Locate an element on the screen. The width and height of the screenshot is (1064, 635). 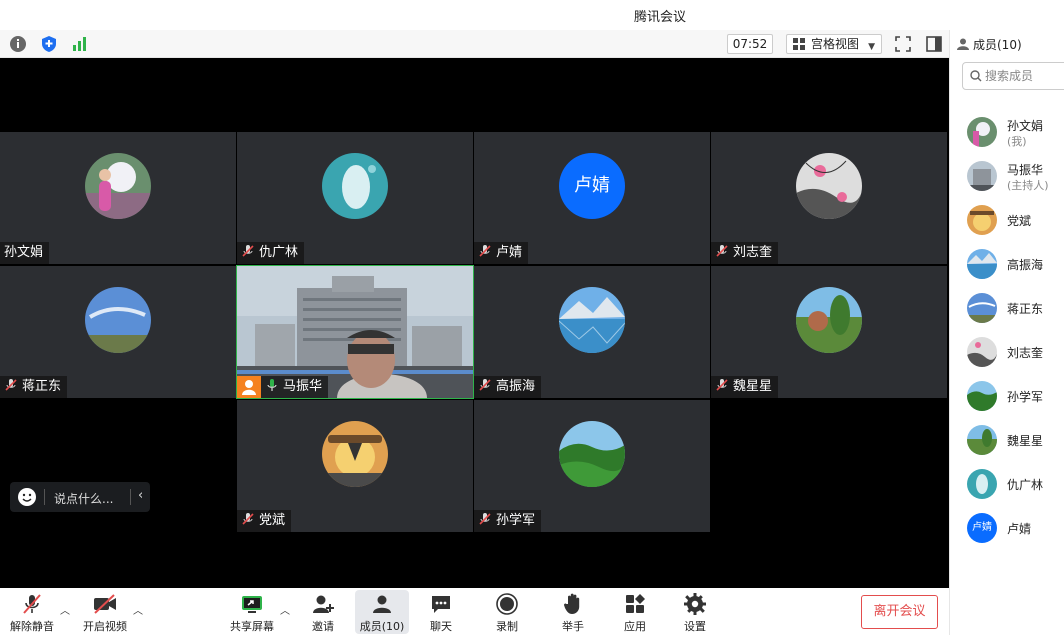
share-screen-button: 共享屏幕 is located at coordinates (252, 612).